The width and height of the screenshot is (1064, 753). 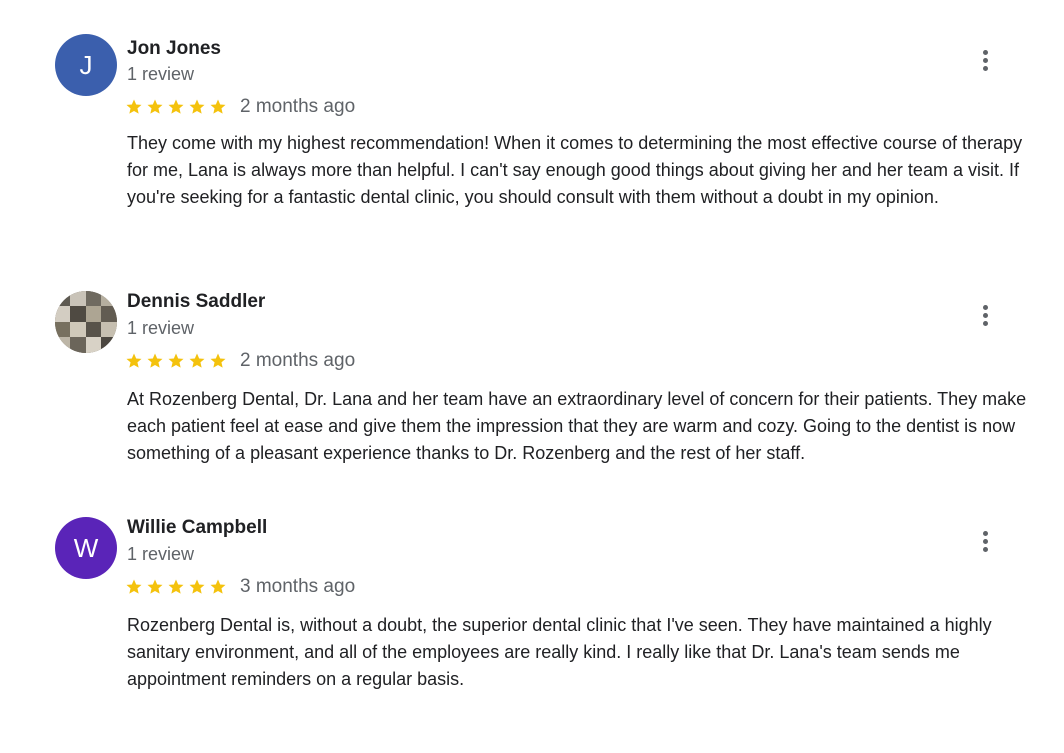 What do you see at coordinates (298, 586) in the screenshot?
I see `review-time: 3 months ago` at bounding box center [298, 586].